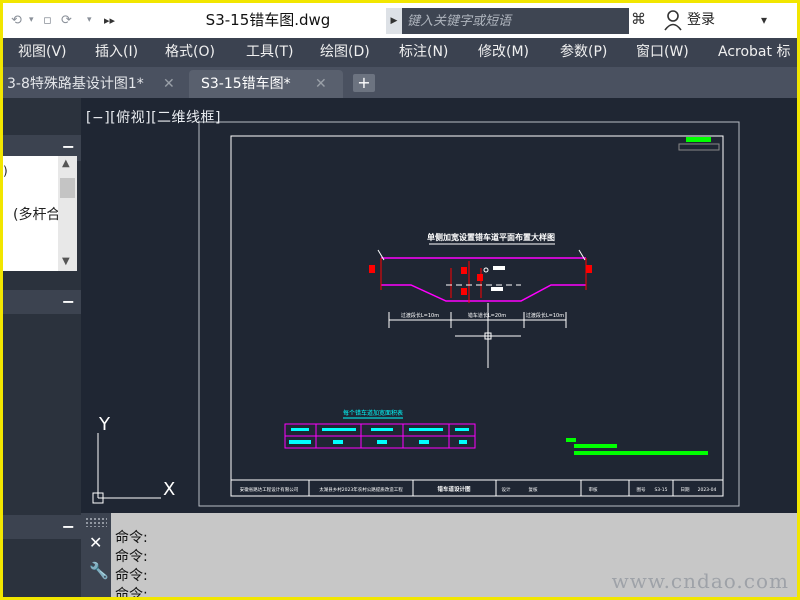  What do you see at coordinates (660, 490) in the screenshot?
I see `title-block-number: S3-15` at bounding box center [660, 490].